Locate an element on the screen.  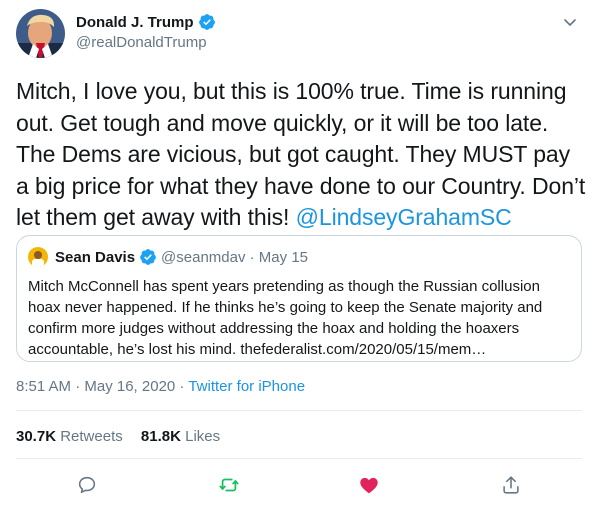
share-icon is located at coordinates (511, 485).